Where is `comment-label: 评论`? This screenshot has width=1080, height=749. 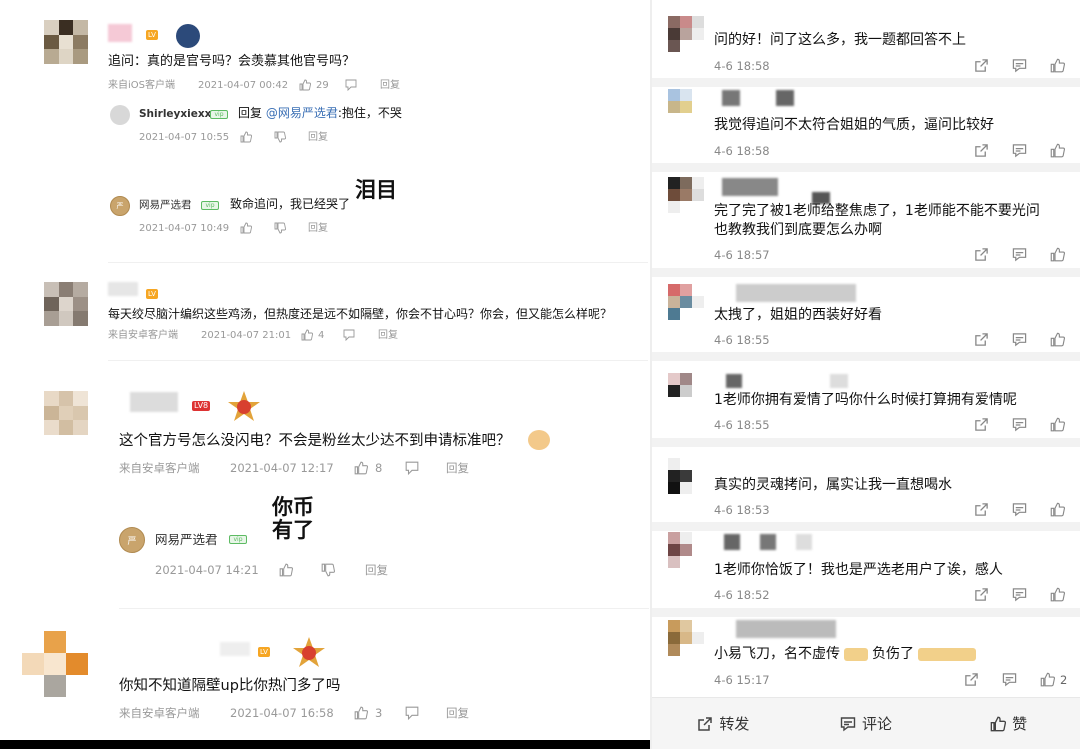 comment-label: 评论 is located at coordinates (877, 724).